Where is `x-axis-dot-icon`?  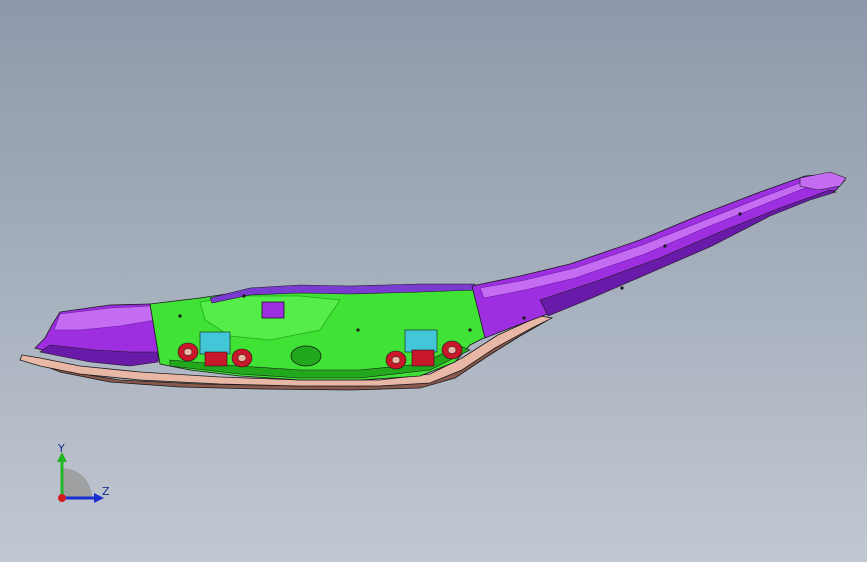
x-axis-dot-icon is located at coordinates (62, 498).